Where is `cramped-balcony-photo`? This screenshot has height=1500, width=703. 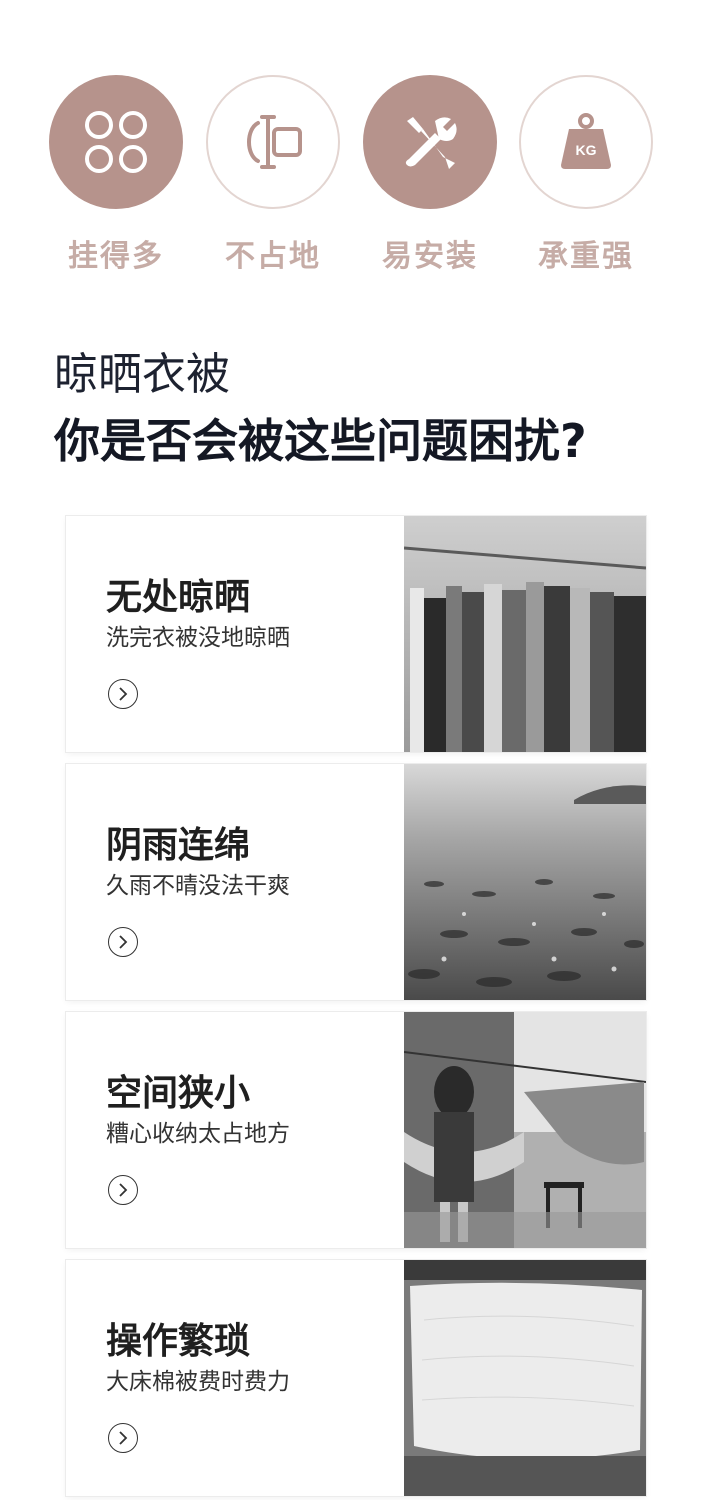 cramped-balcony-photo is located at coordinates (525, 1130).